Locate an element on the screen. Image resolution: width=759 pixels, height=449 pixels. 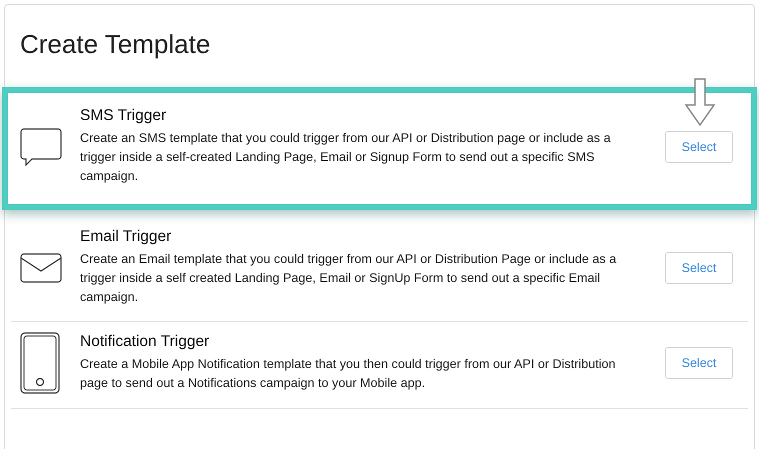
template-title: SMS Trigger is located at coordinates (124, 116).